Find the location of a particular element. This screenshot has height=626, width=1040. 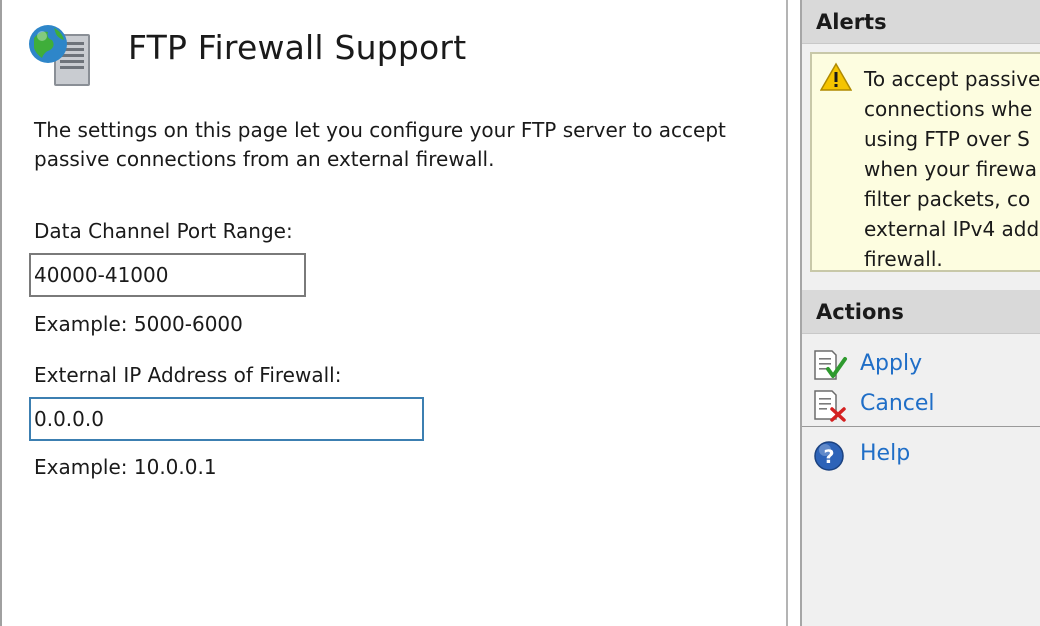

cancel-action: Cancel is located at coordinates (925, 405).